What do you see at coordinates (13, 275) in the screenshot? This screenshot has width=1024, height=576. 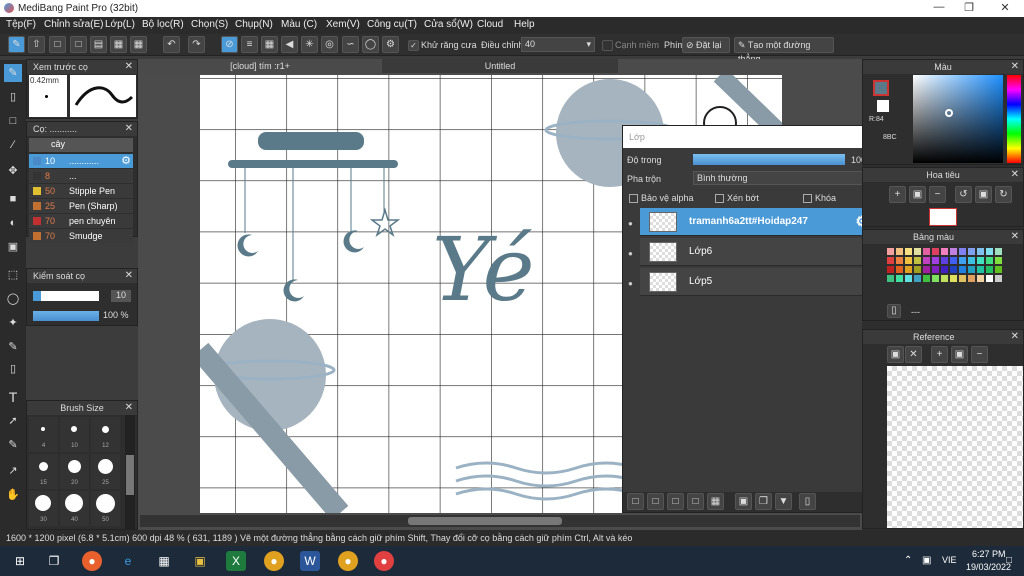 I see `select-rect-icon: ⬚` at bounding box center [13, 275].